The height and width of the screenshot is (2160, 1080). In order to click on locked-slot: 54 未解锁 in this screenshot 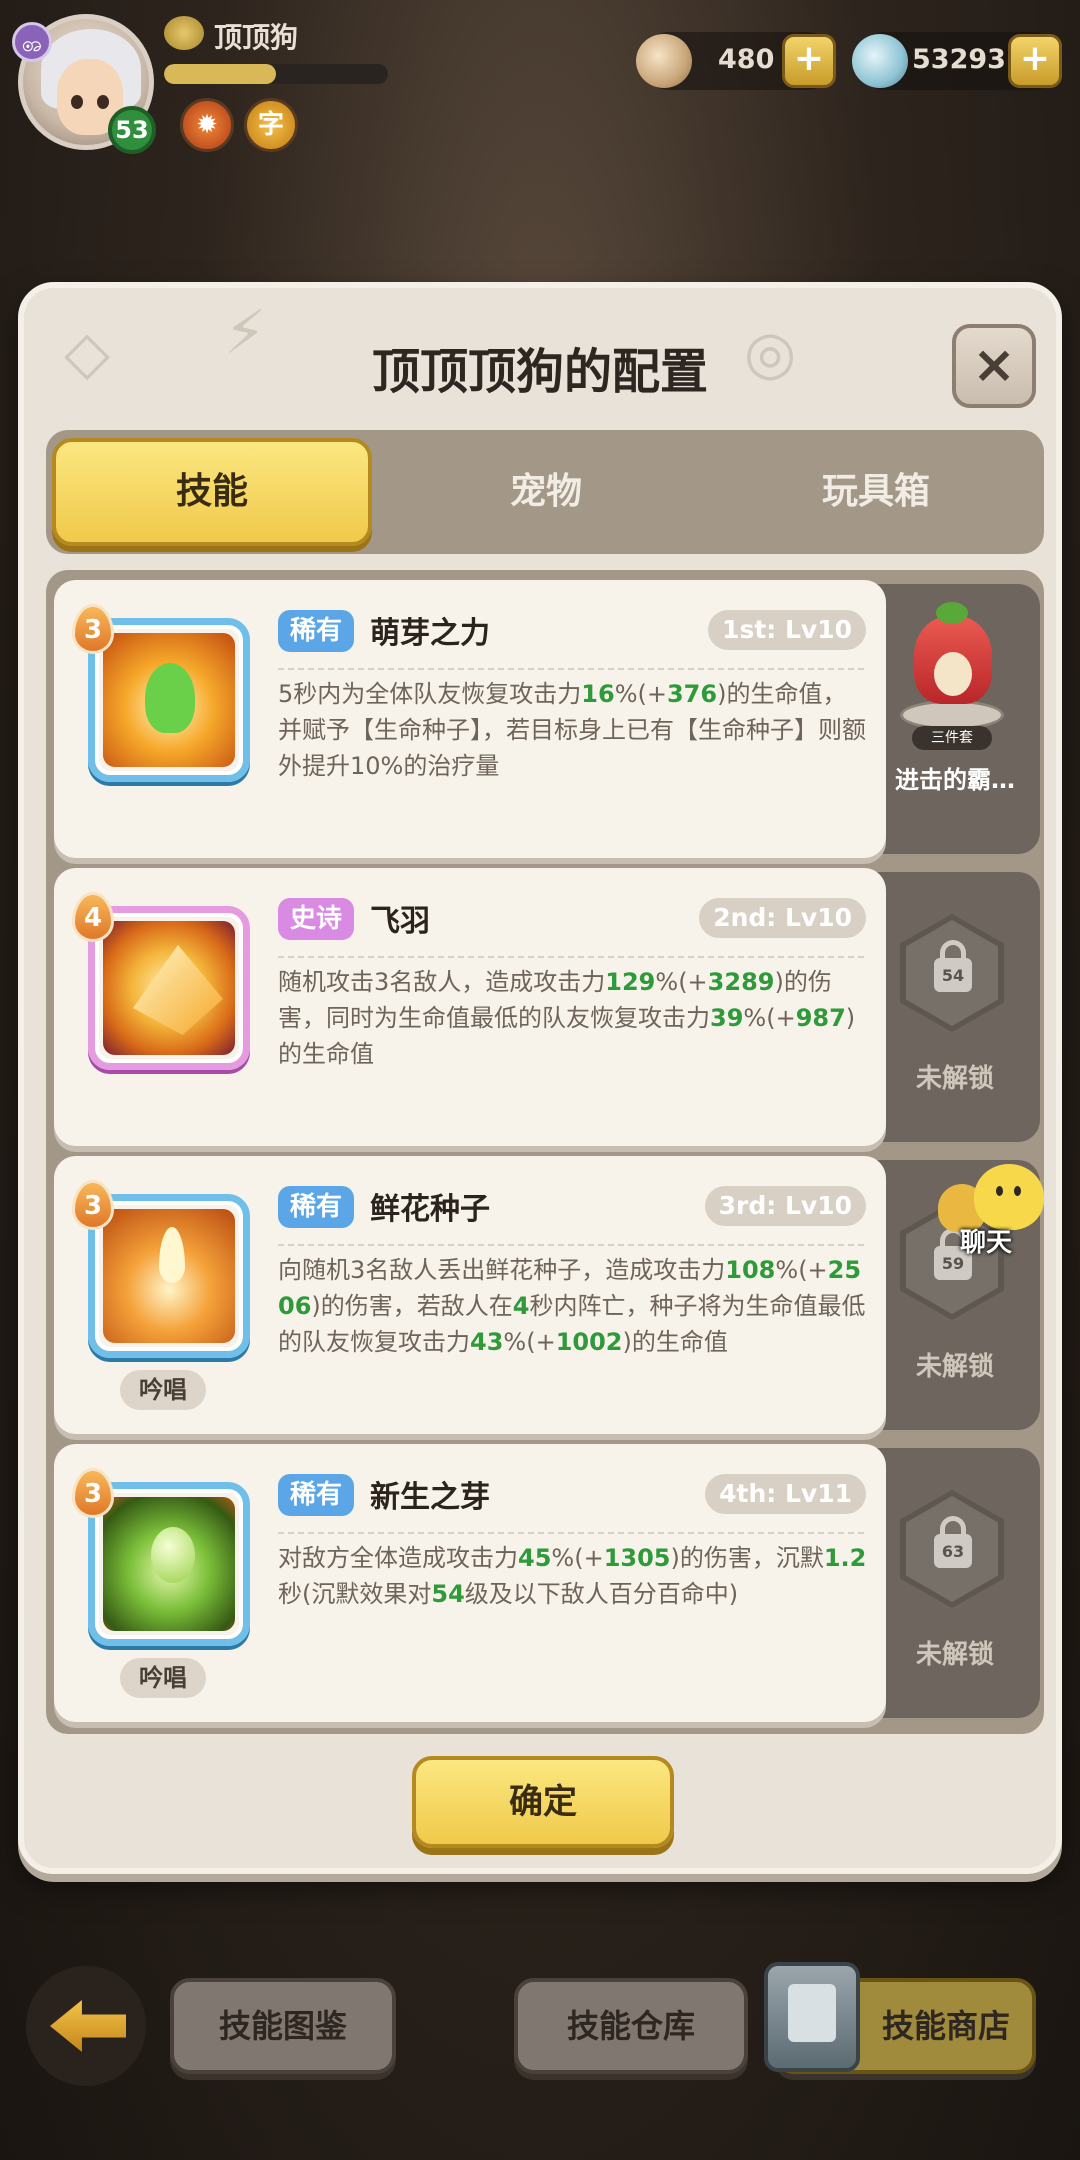, I will do `click(955, 1007)`.